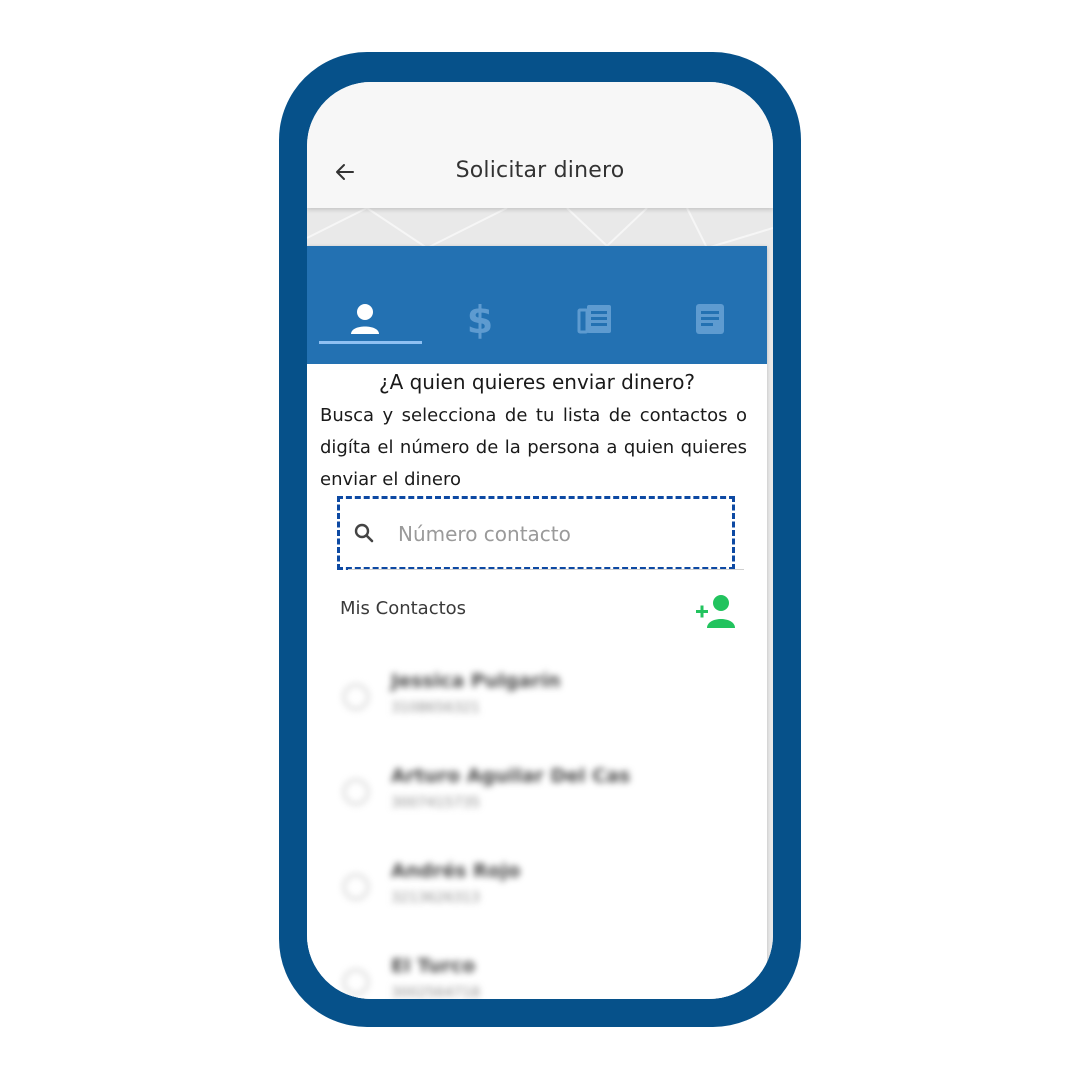 Image resolution: width=1080 pixels, height=1080 pixels. What do you see at coordinates (546, 569) in the screenshot?
I see `search-underline` at bounding box center [546, 569].